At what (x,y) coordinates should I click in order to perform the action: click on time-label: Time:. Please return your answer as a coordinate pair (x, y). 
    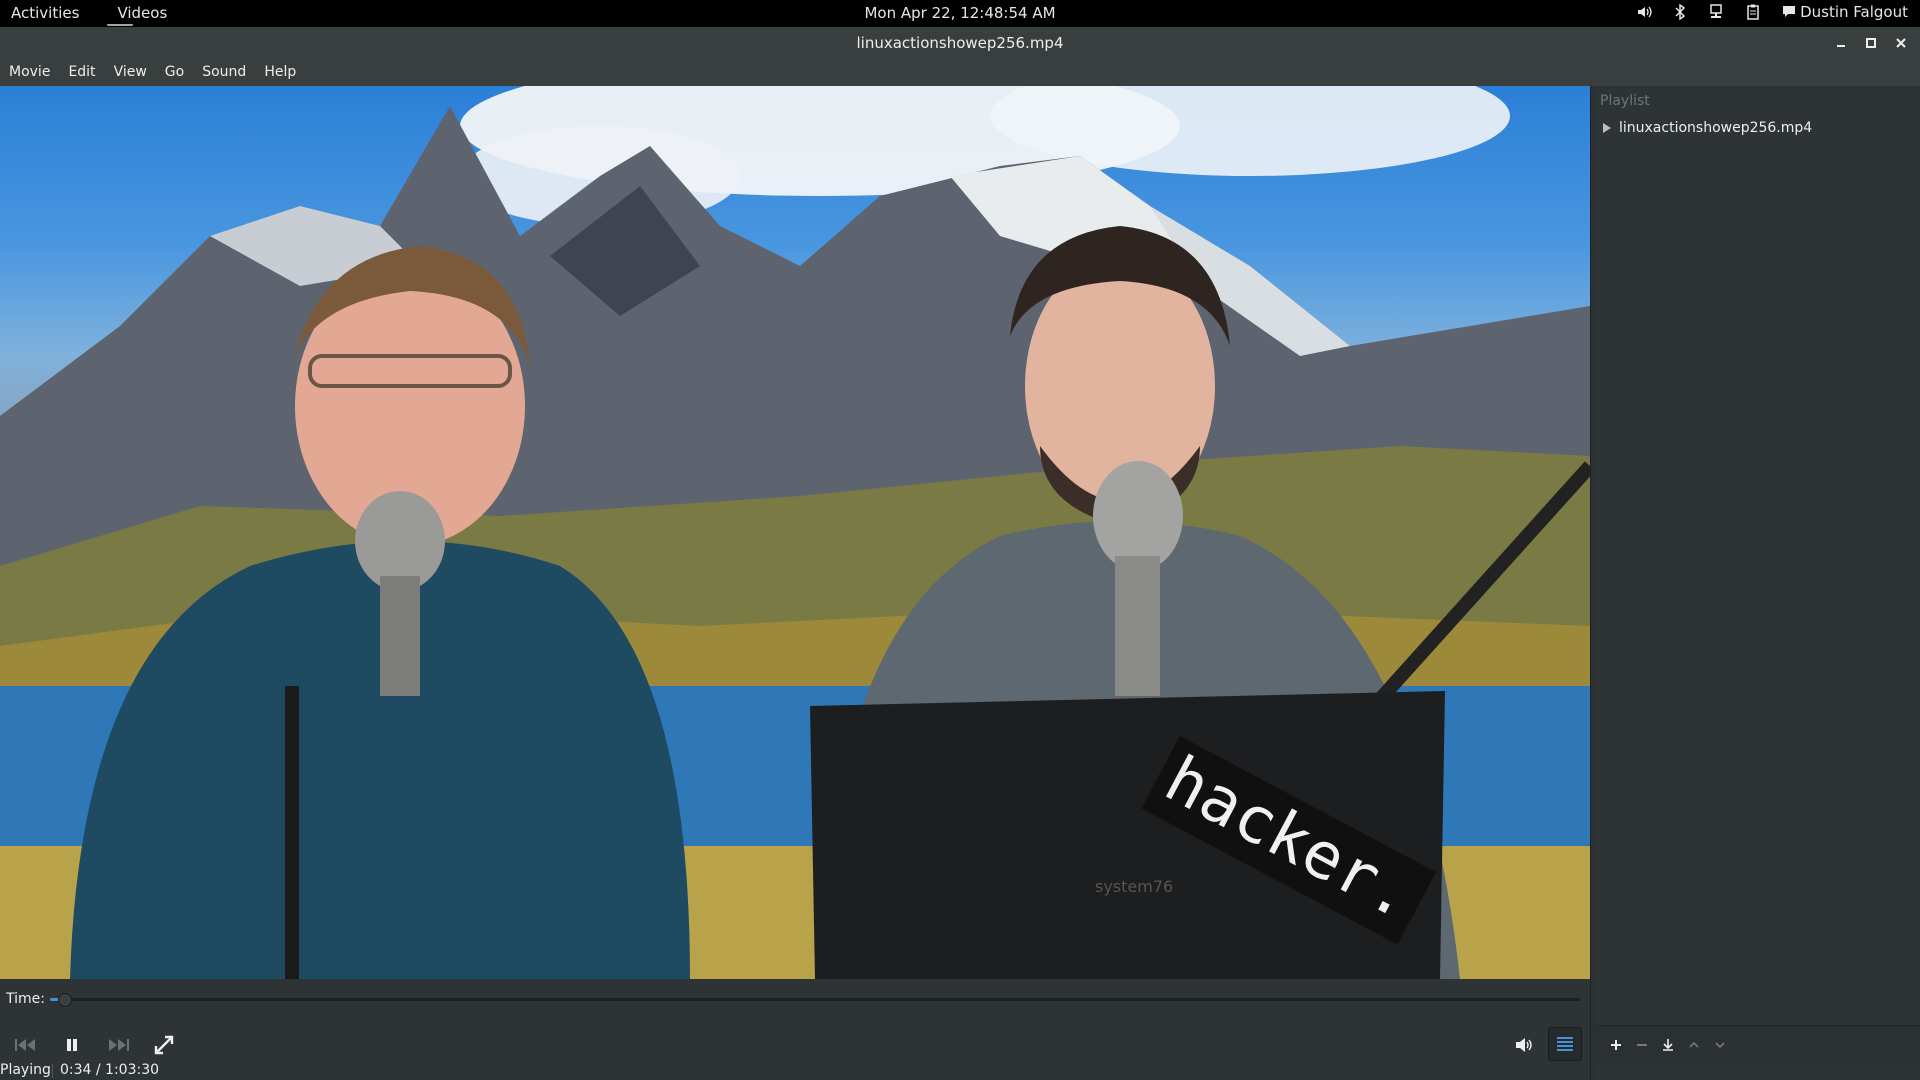
    Looking at the image, I should click on (25, 999).